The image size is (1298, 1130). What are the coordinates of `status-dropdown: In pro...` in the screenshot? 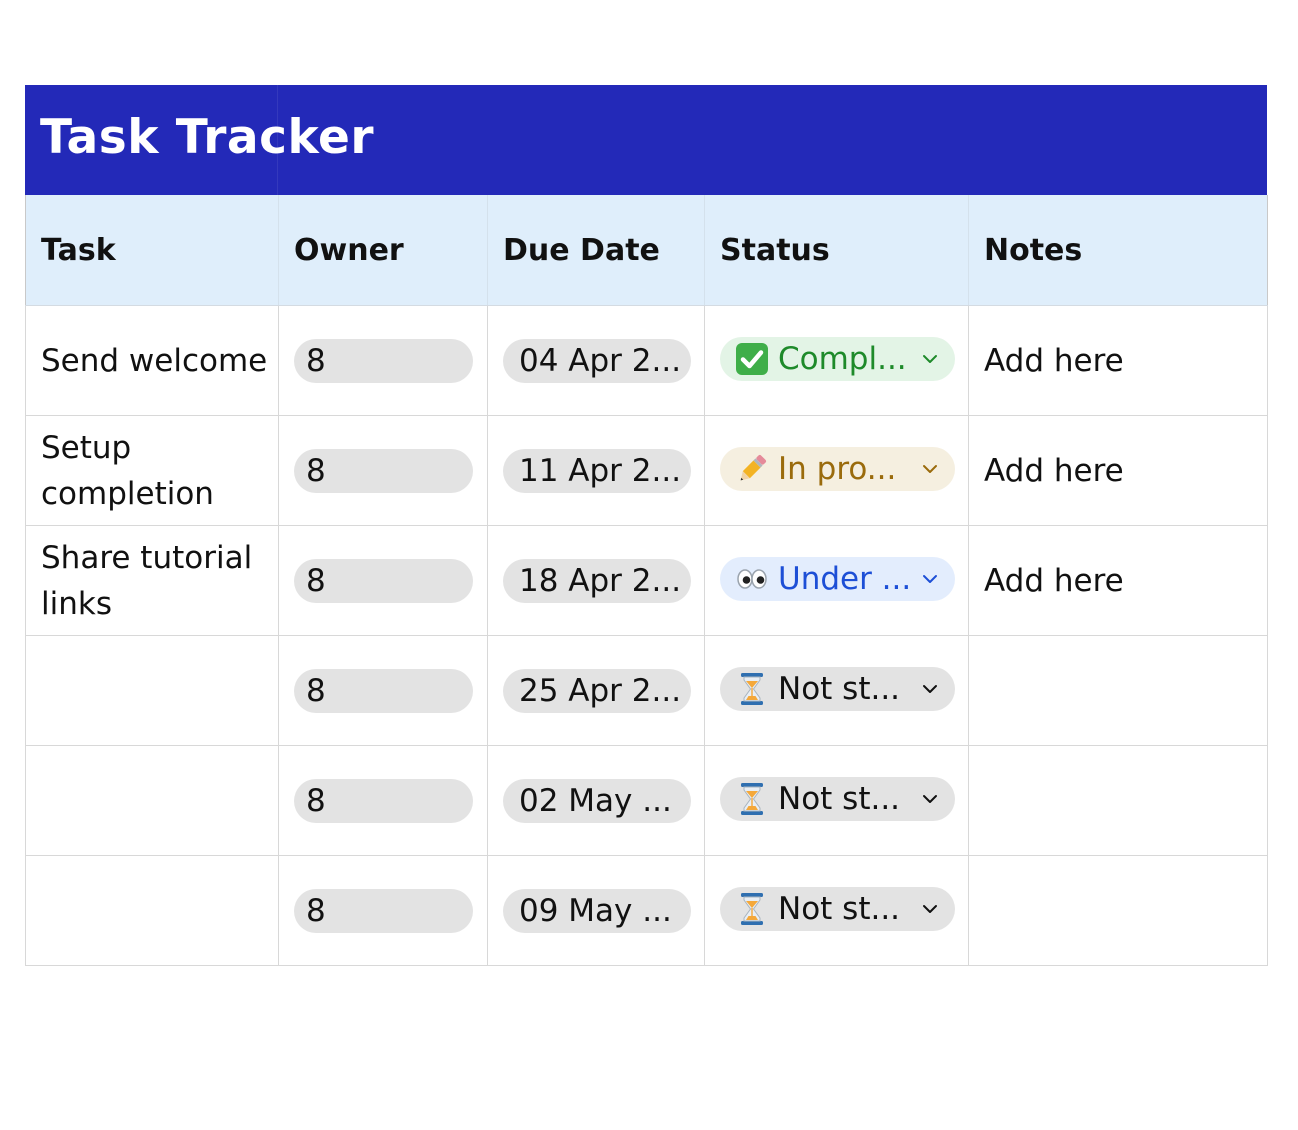 It's located at (837, 469).